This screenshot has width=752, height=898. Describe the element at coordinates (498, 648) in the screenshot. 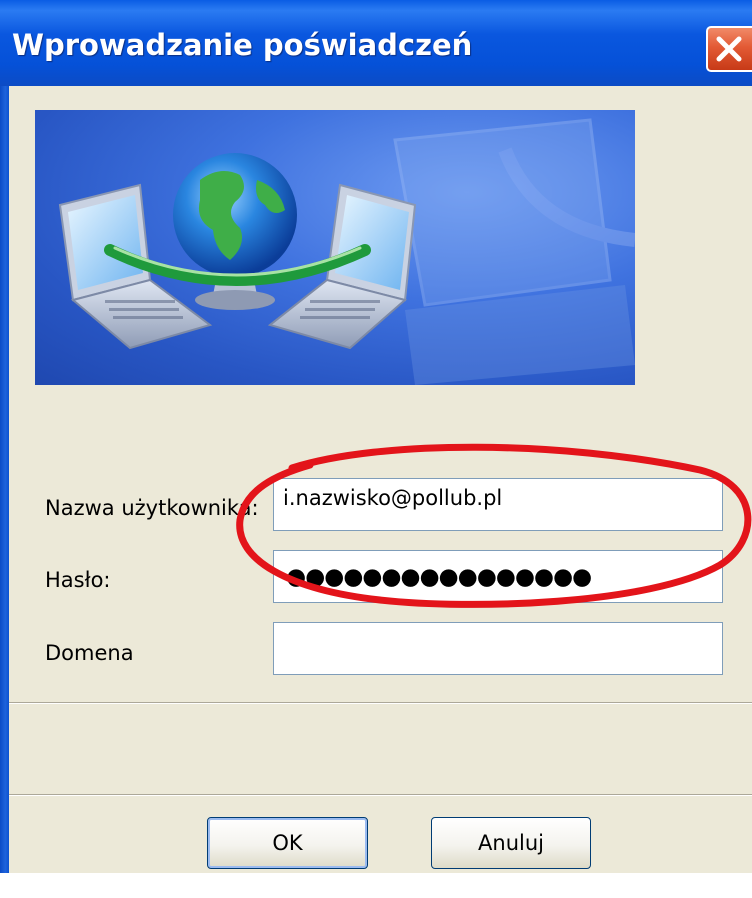

I see `domain-input` at that location.